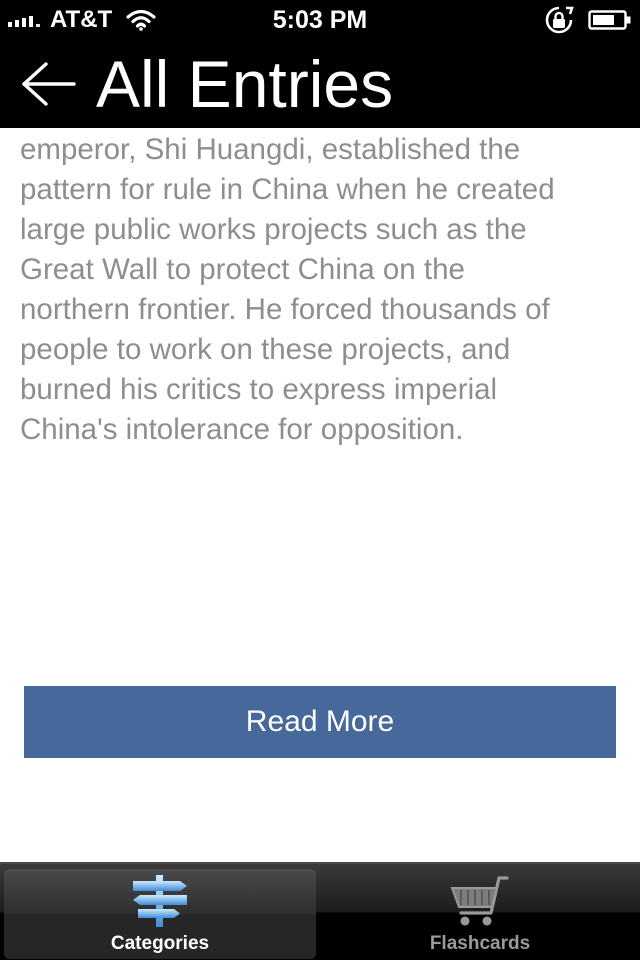  What do you see at coordinates (480, 903) in the screenshot?
I see `shopping-cart-icon` at bounding box center [480, 903].